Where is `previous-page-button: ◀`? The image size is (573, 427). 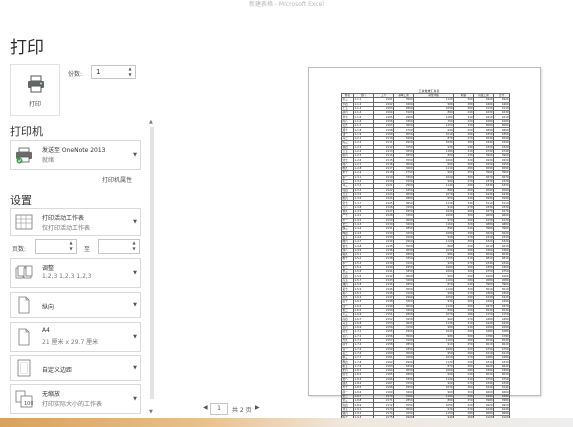 previous-page-button: ◀ is located at coordinates (205, 407).